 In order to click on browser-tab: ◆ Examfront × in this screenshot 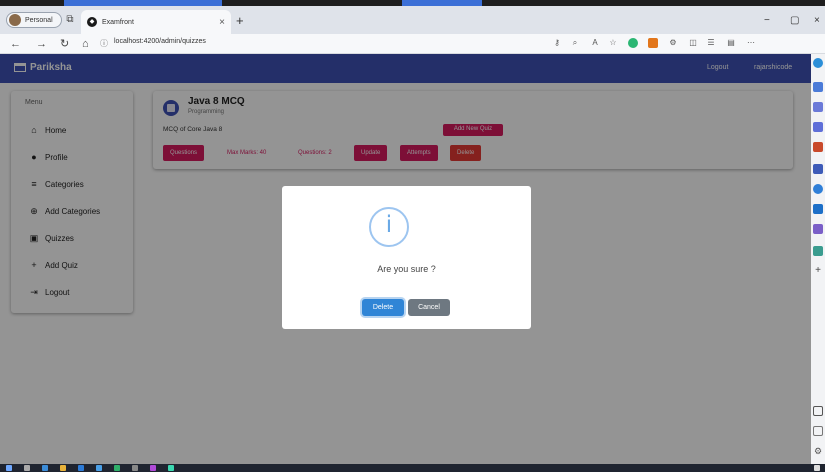, I will do `click(156, 22)`.